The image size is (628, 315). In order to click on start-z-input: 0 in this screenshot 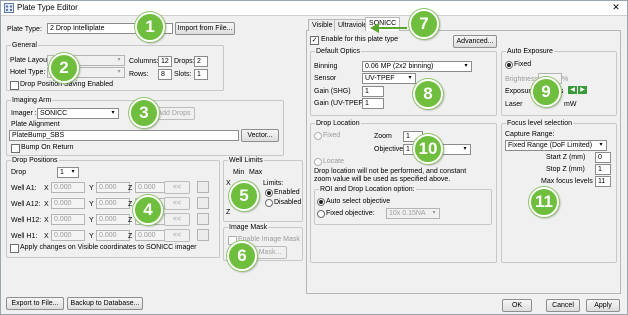, I will do `click(603, 157)`.